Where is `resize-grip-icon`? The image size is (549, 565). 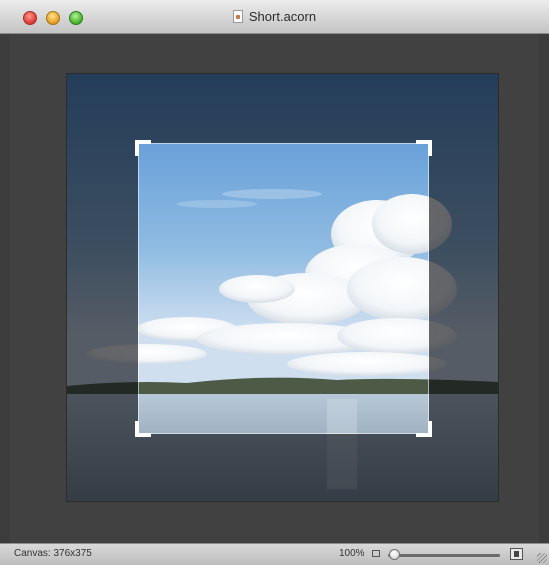
resize-grip-icon is located at coordinates (542, 558).